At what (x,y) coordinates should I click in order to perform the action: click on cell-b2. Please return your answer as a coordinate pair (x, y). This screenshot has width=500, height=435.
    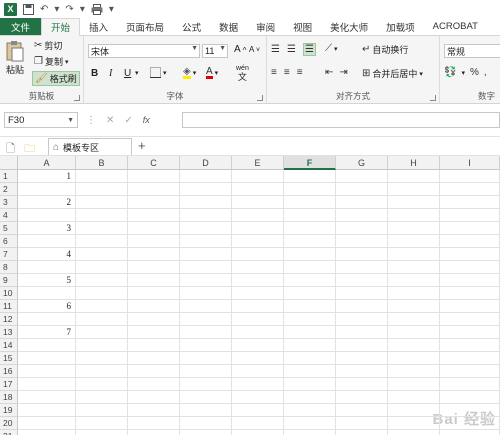
    Looking at the image, I should click on (102, 189).